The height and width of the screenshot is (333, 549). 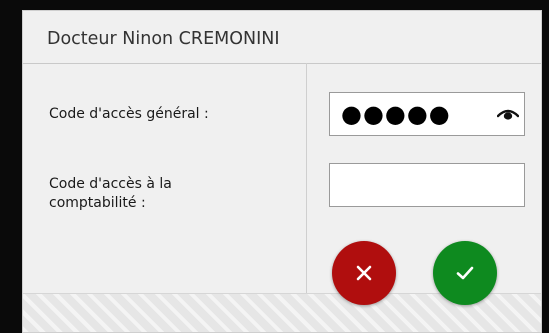 What do you see at coordinates (306, 178) in the screenshot?
I see `column-divider` at bounding box center [306, 178].